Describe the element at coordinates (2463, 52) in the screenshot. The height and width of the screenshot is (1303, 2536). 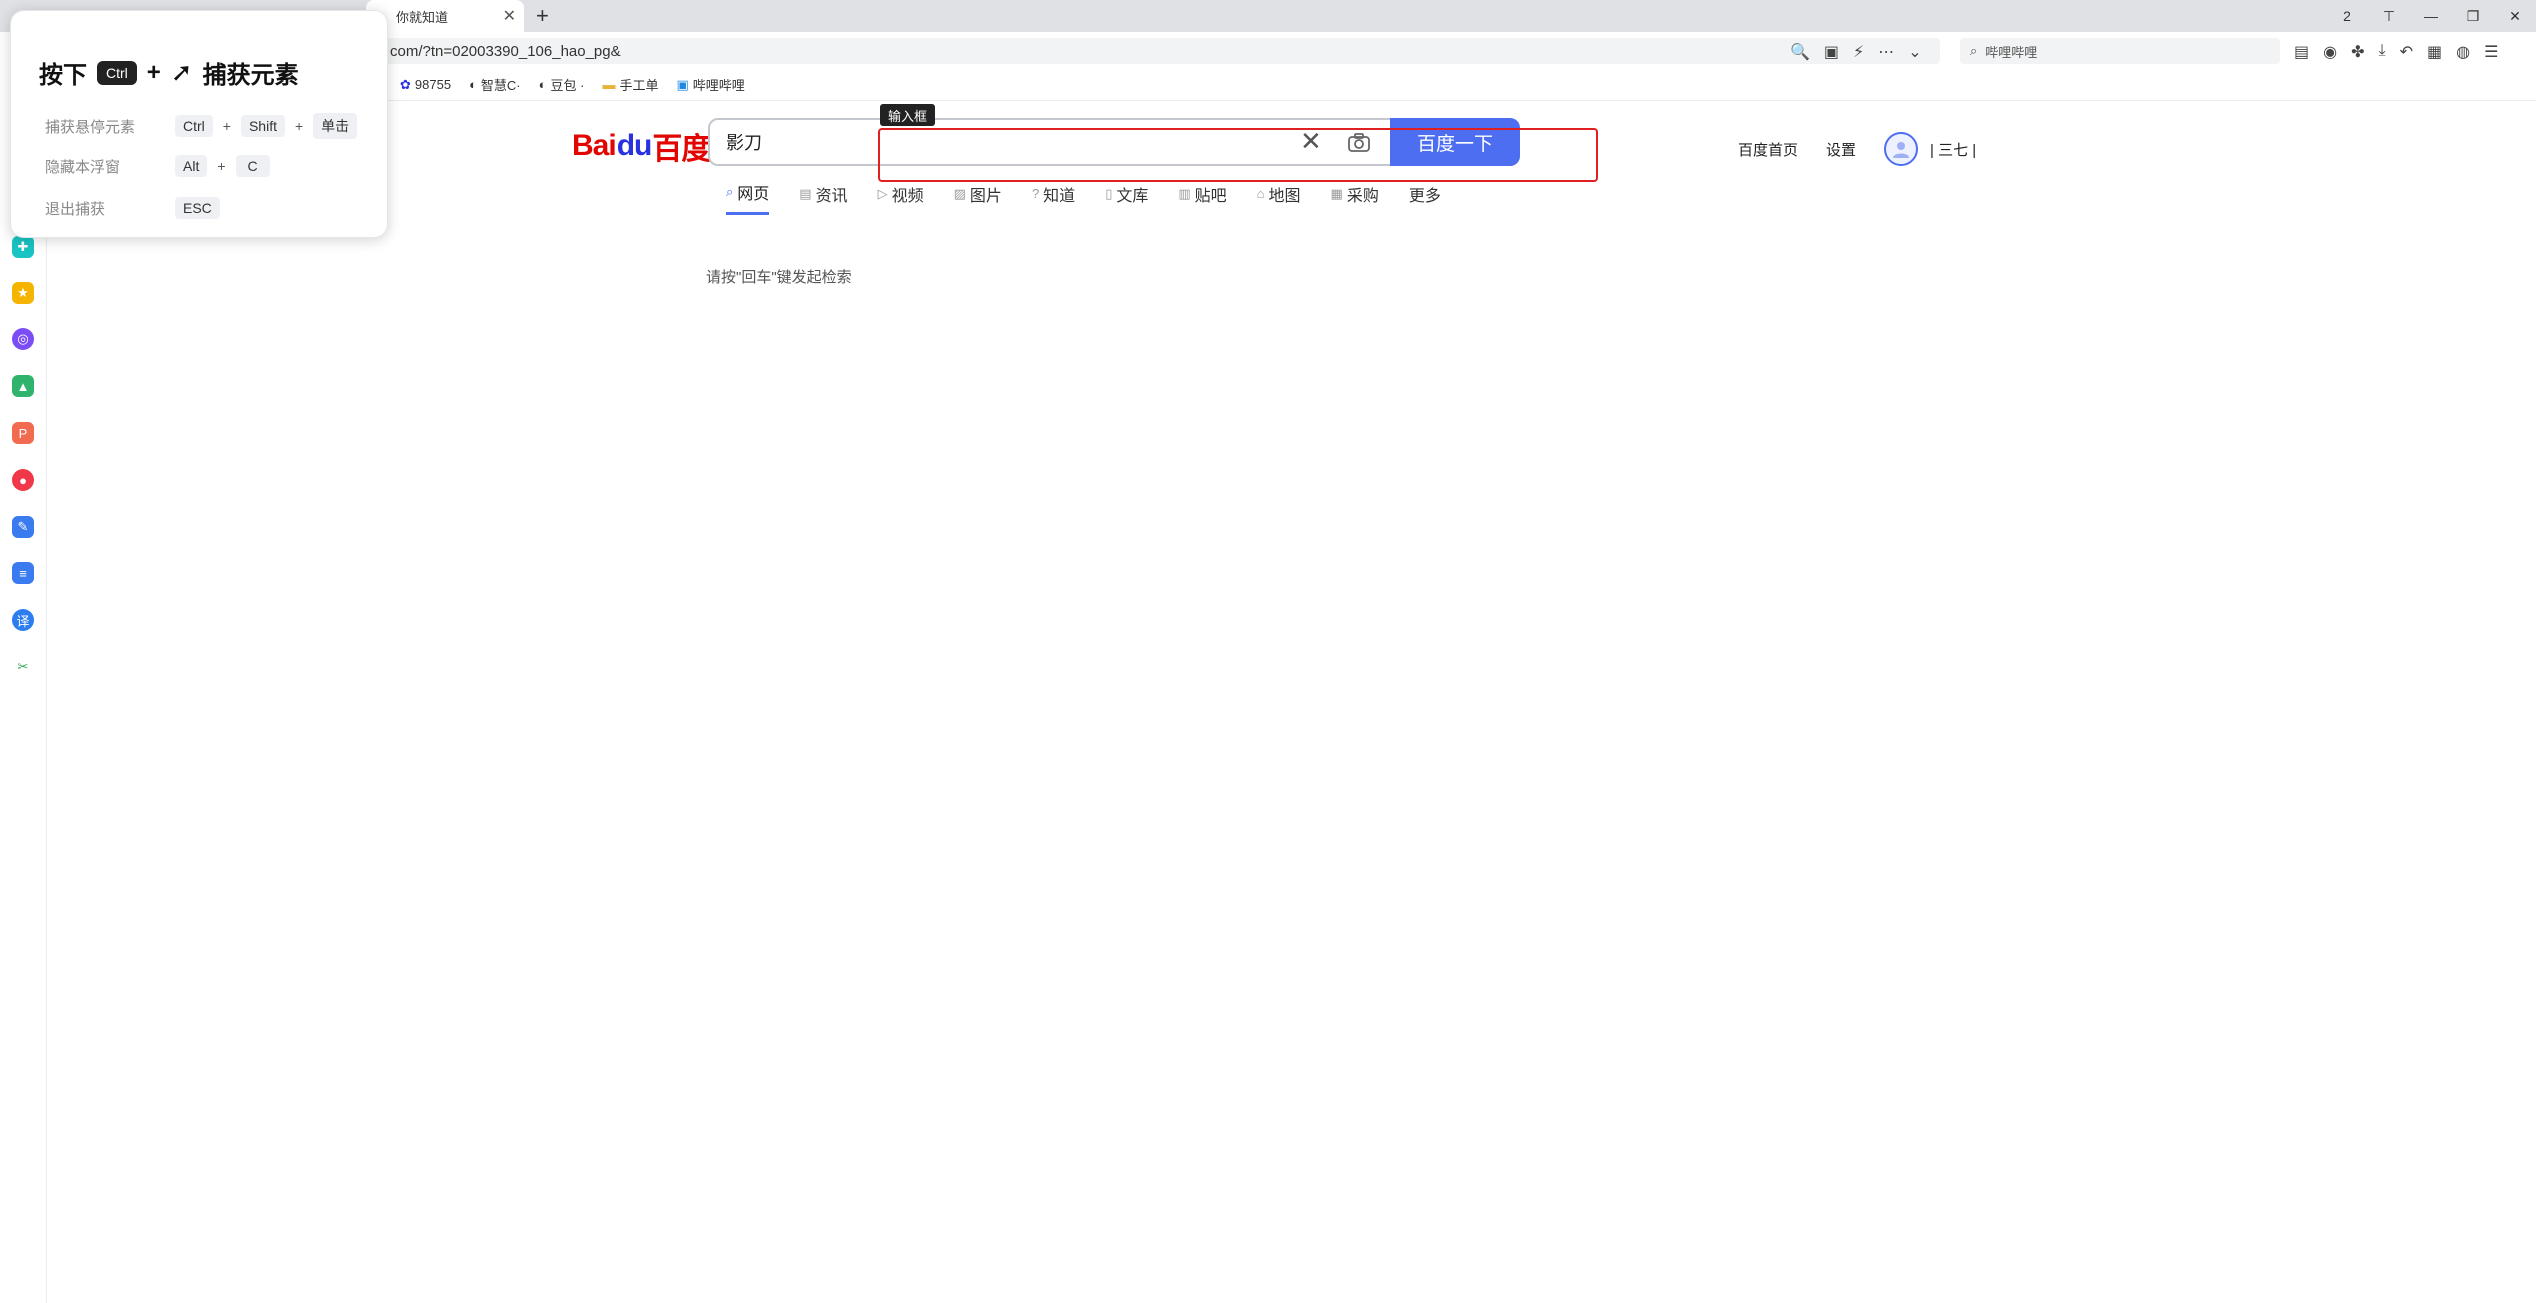
I see `browser-logo-icon: ◍` at that location.